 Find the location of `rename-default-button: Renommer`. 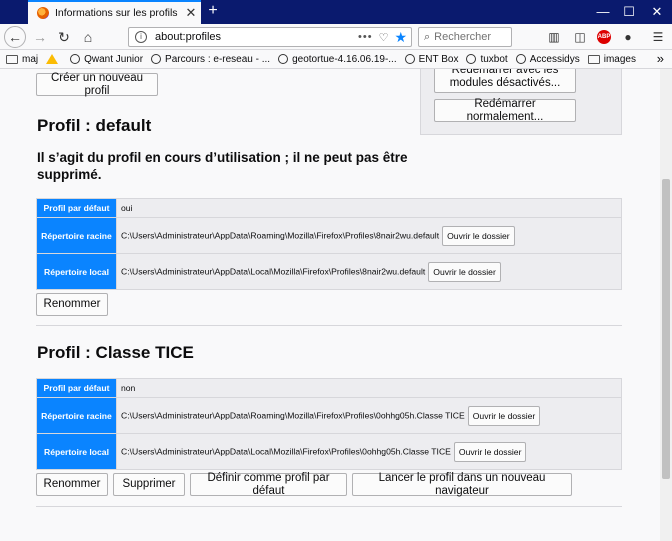

rename-default-button: Renommer is located at coordinates (72, 304).